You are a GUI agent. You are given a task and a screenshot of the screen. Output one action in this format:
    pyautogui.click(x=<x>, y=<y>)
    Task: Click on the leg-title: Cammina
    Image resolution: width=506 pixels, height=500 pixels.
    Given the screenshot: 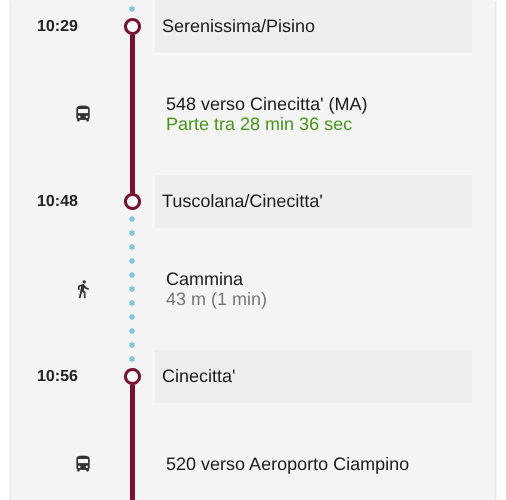 What is the action you would take?
    pyautogui.click(x=205, y=279)
    